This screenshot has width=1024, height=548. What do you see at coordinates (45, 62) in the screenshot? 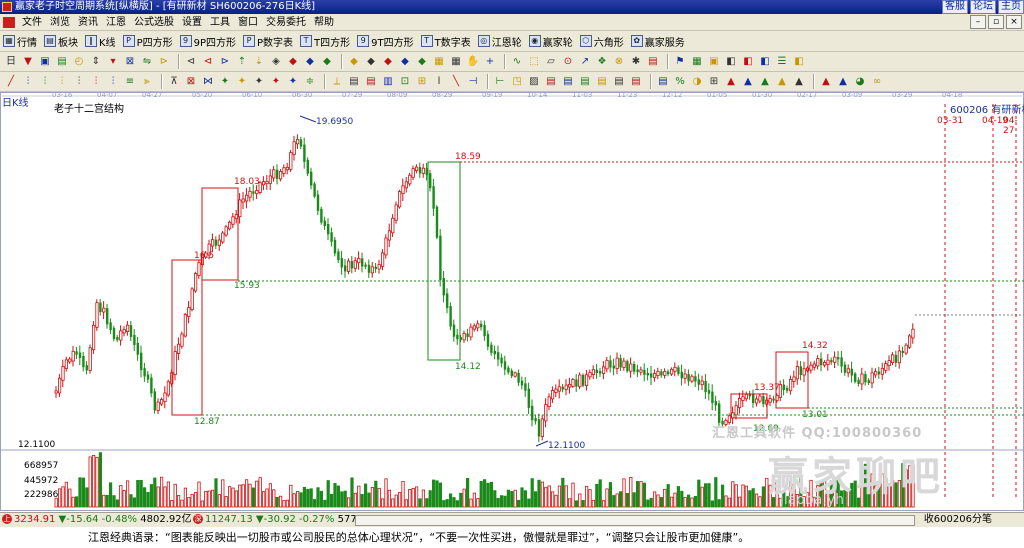
I see `drawing-tool-2-icon: ▣` at bounding box center [45, 62].